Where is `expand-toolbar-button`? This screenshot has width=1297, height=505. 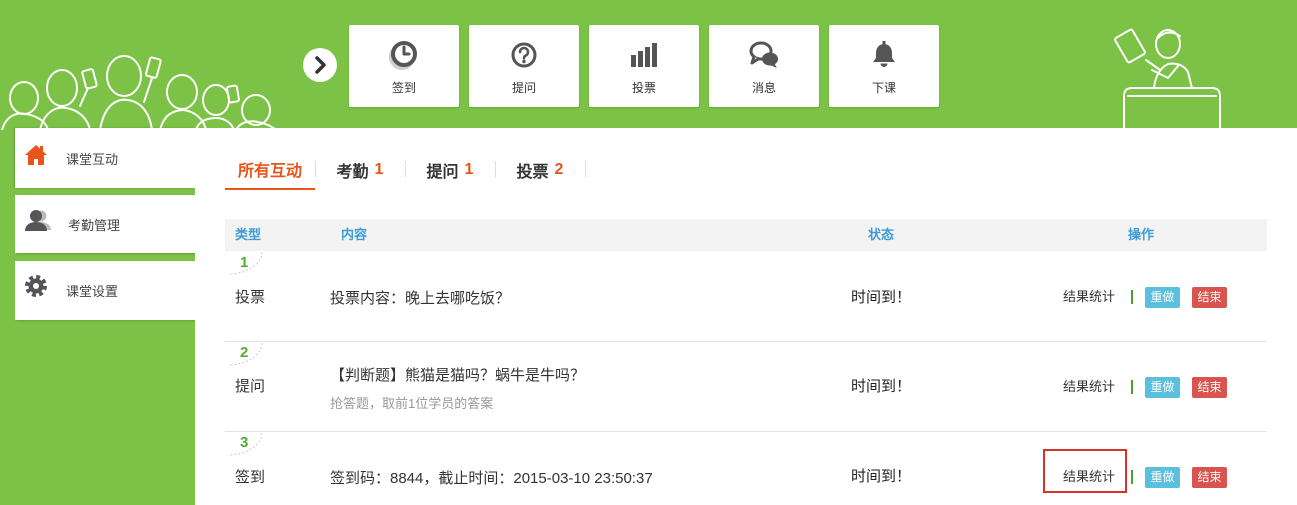
expand-toolbar-button is located at coordinates (320, 65).